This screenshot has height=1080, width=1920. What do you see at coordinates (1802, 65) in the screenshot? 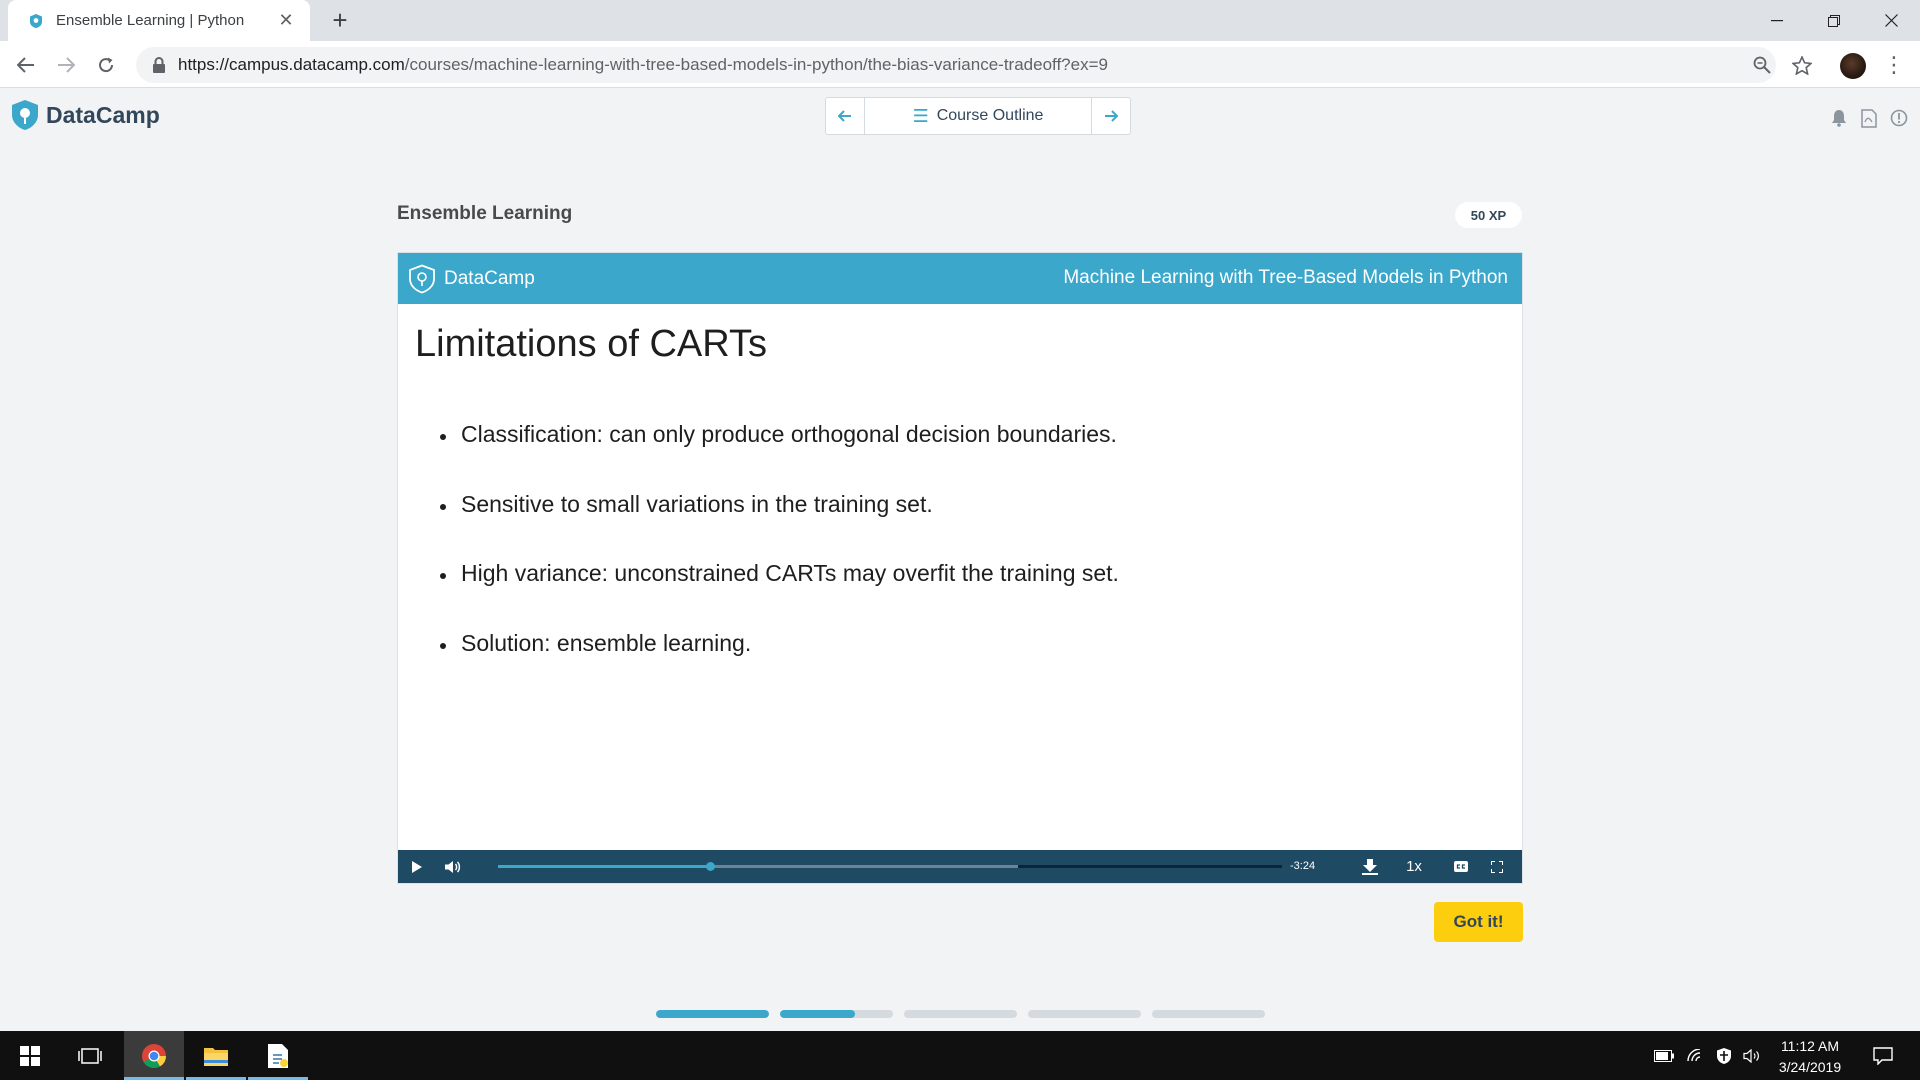
I see `bookmark-star-icon` at bounding box center [1802, 65].